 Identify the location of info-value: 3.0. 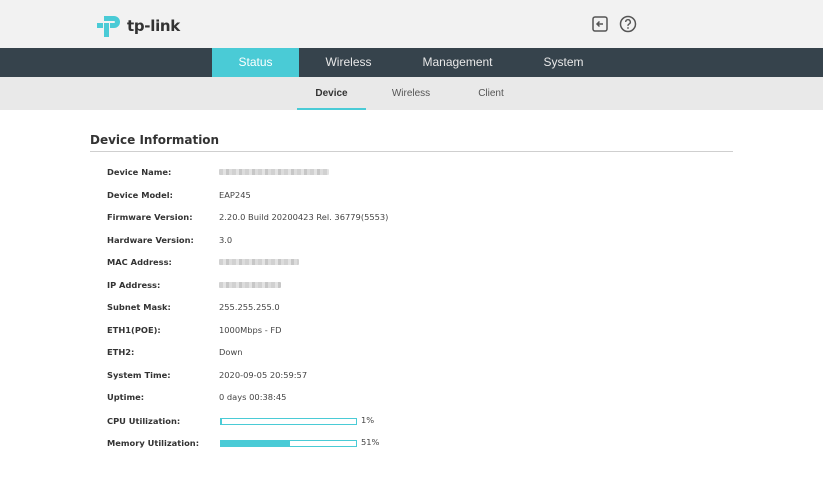
(226, 240).